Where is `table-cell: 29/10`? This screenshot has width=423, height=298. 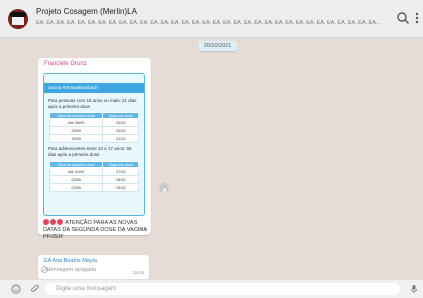 table-cell: 29/10 is located at coordinates (120, 187).